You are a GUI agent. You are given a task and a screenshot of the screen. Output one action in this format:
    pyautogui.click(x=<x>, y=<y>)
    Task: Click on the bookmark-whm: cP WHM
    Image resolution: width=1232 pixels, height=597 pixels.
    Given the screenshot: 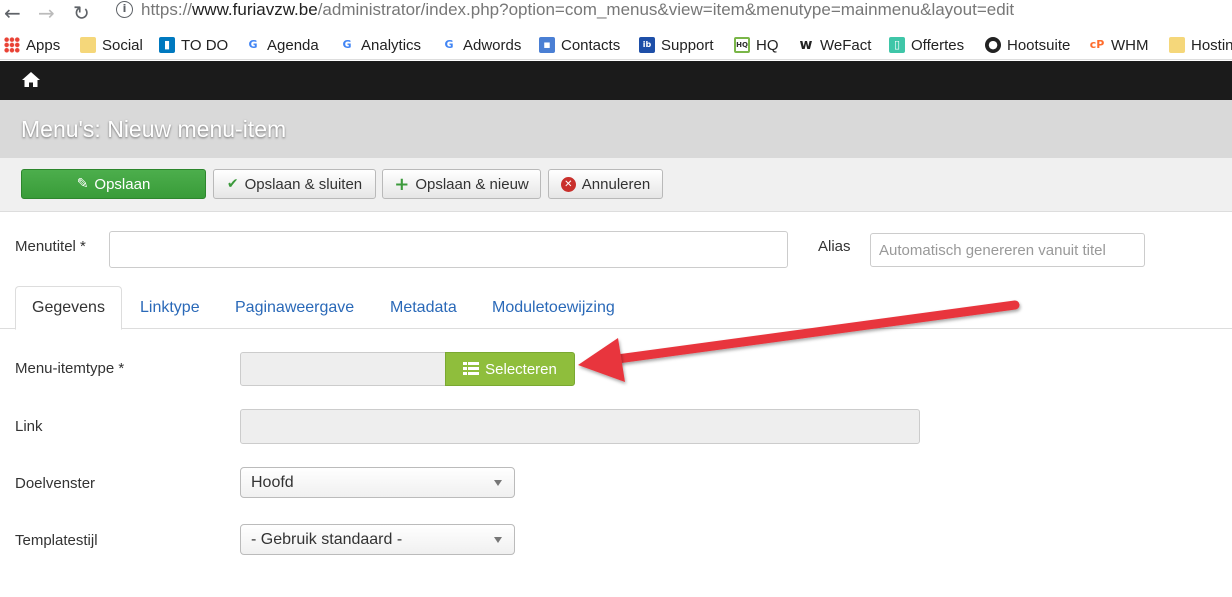 What is the action you would take?
    pyautogui.click(x=1119, y=45)
    